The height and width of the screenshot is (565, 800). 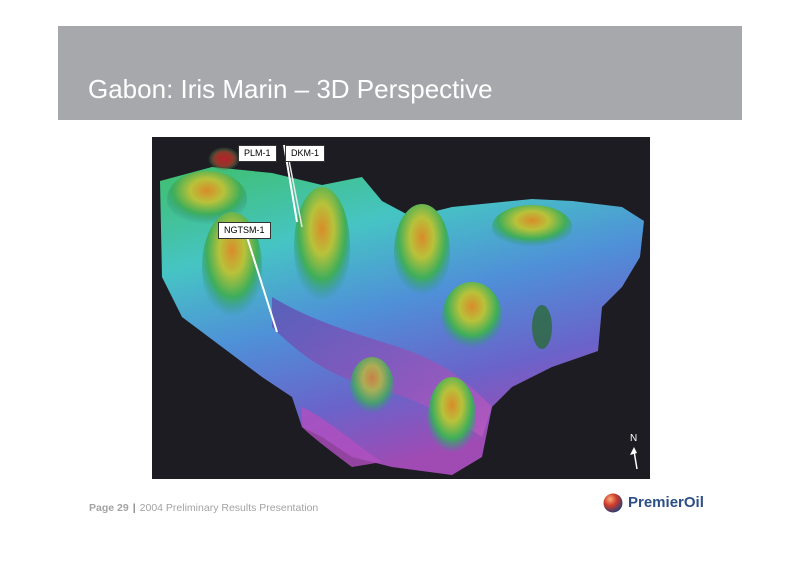 What do you see at coordinates (229, 508) in the screenshot?
I see `presentation-name: 2004 Preliminary Results Presentation` at bounding box center [229, 508].